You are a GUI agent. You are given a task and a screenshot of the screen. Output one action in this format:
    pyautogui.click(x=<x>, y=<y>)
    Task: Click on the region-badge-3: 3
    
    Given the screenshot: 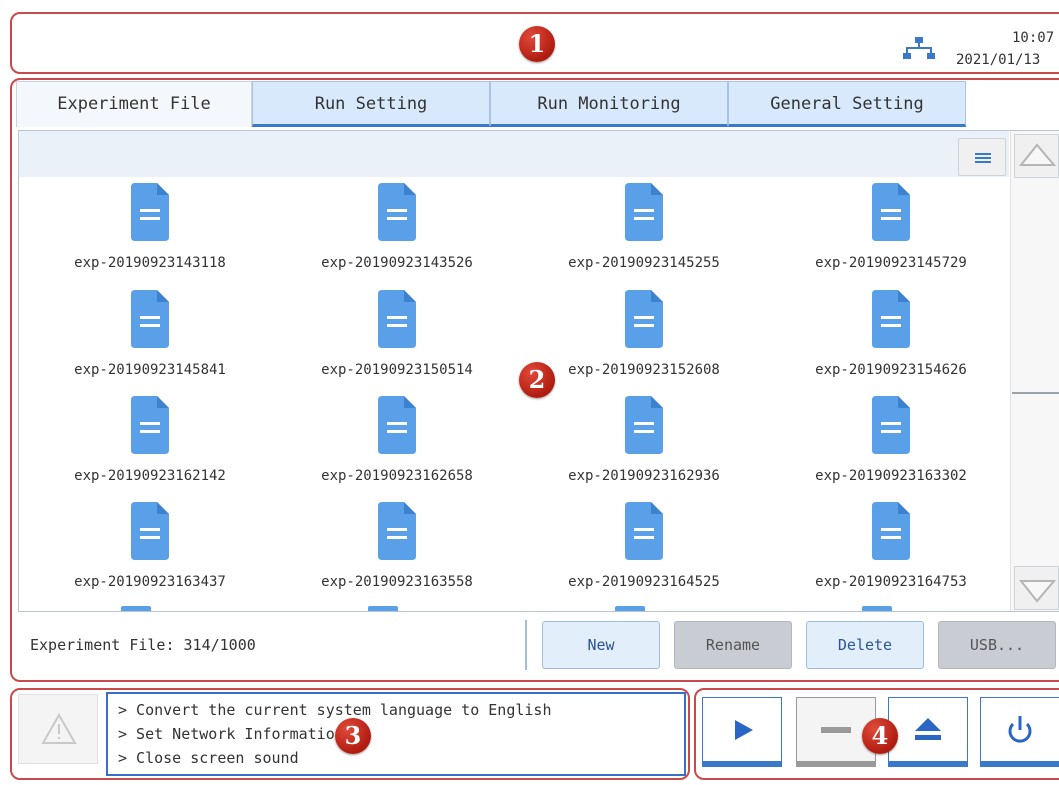 What is the action you would take?
    pyautogui.click(x=353, y=736)
    